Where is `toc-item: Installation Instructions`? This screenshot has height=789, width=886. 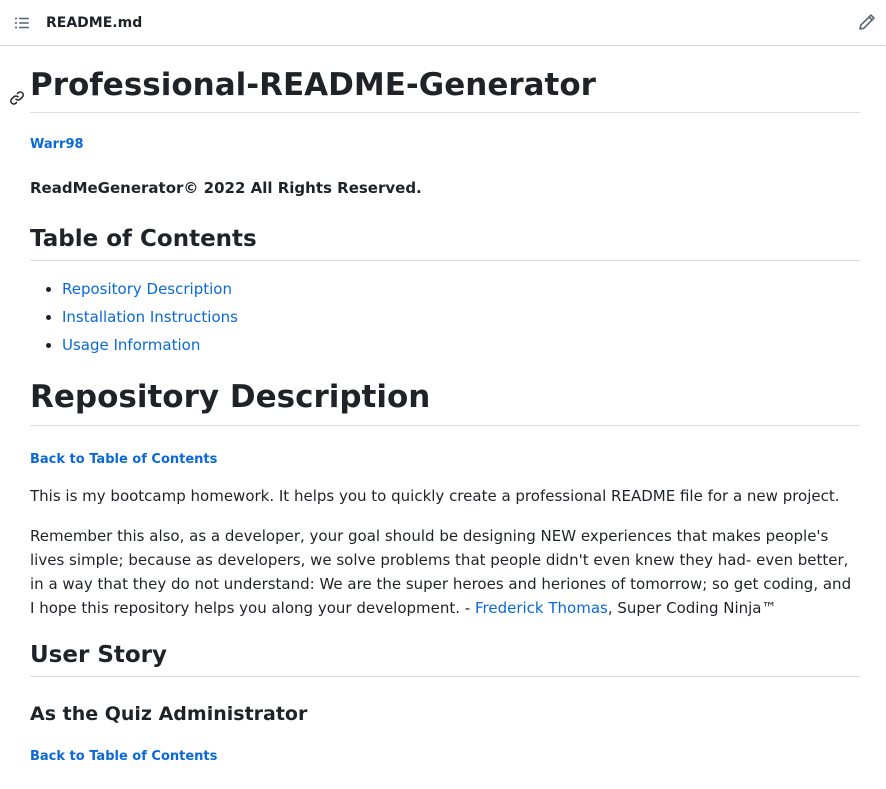
toc-item: Installation Instructions is located at coordinates (461, 317).